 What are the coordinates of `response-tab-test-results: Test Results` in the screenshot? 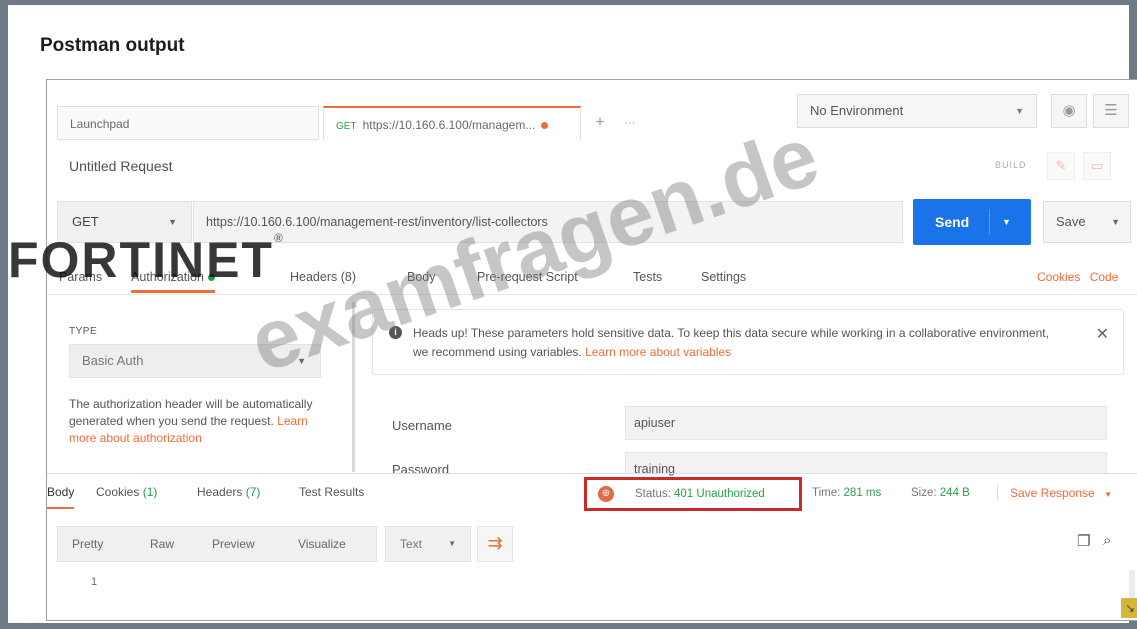 It's located at (331, 492).